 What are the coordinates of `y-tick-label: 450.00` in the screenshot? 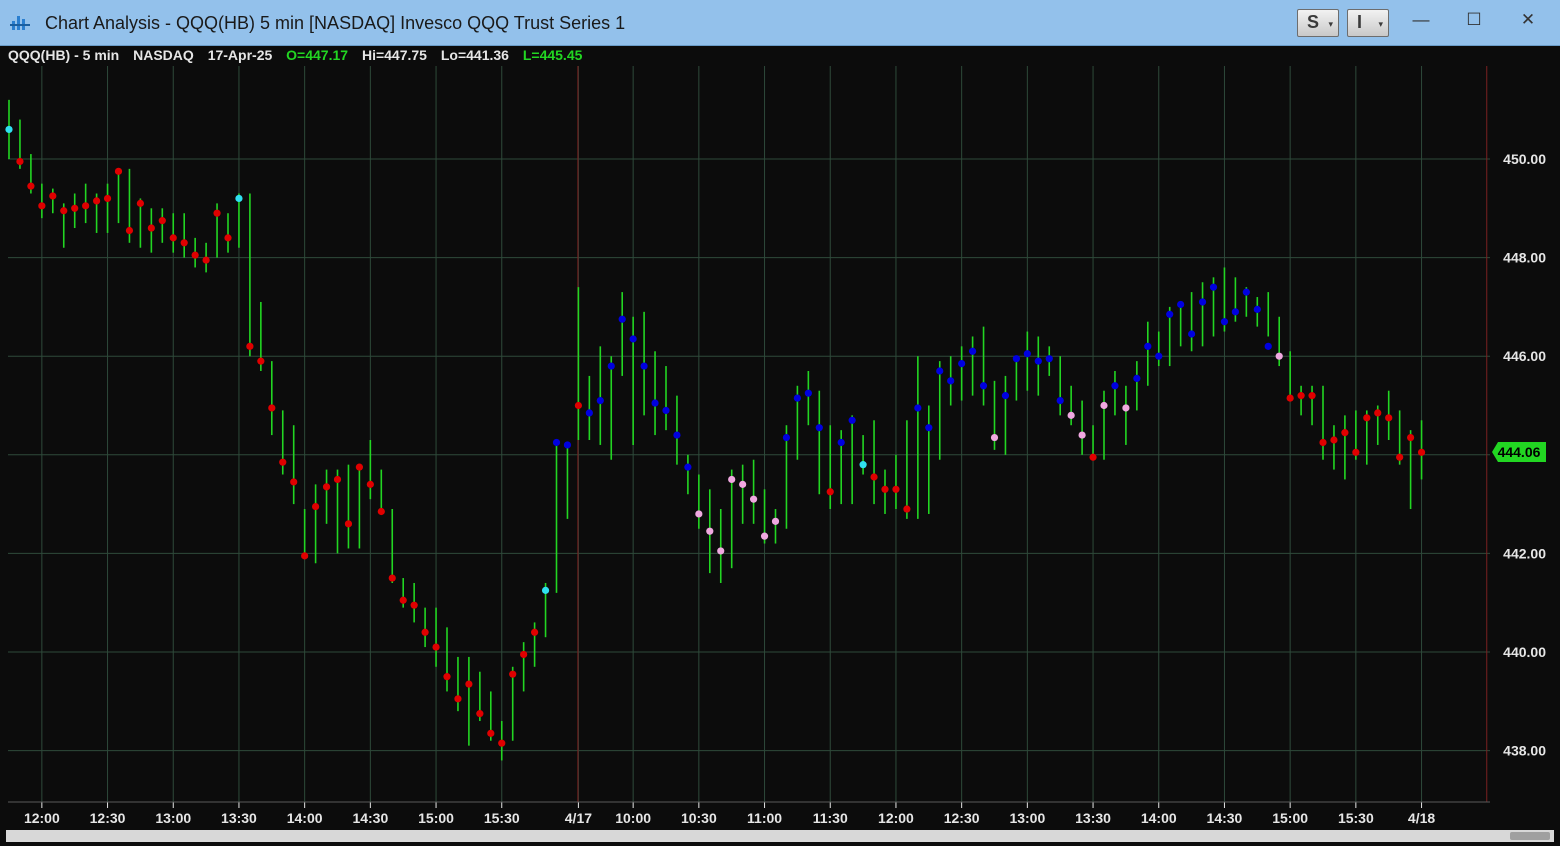 It's located at (1524, 159).